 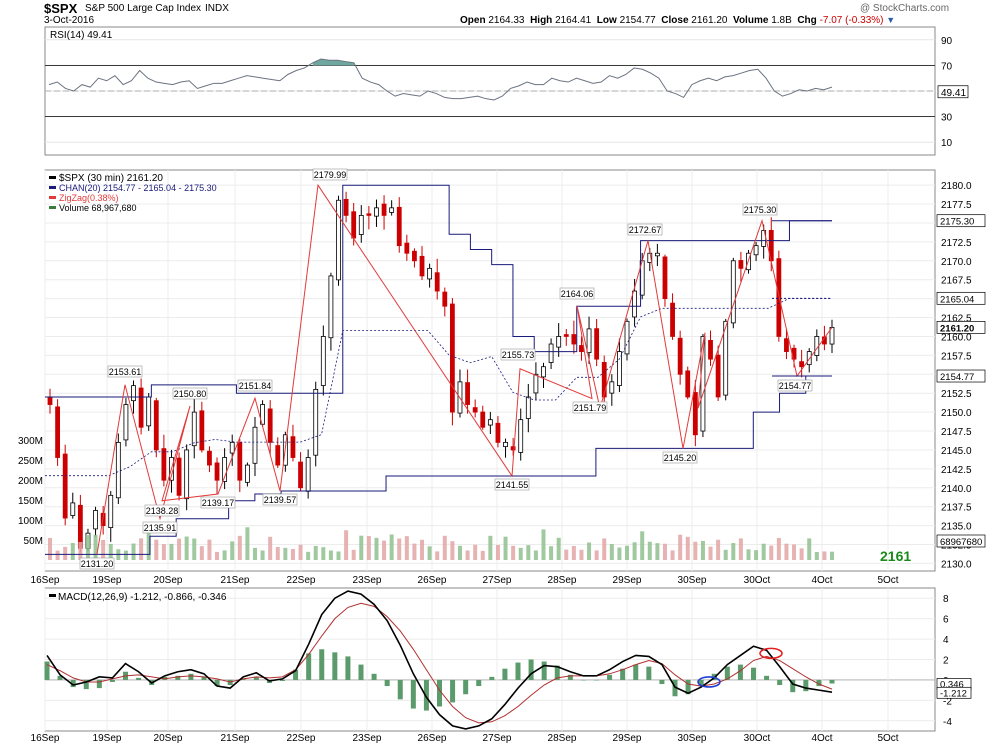 I want to click on price-annotation-label: 2172.67, so click(x=645, y=230).